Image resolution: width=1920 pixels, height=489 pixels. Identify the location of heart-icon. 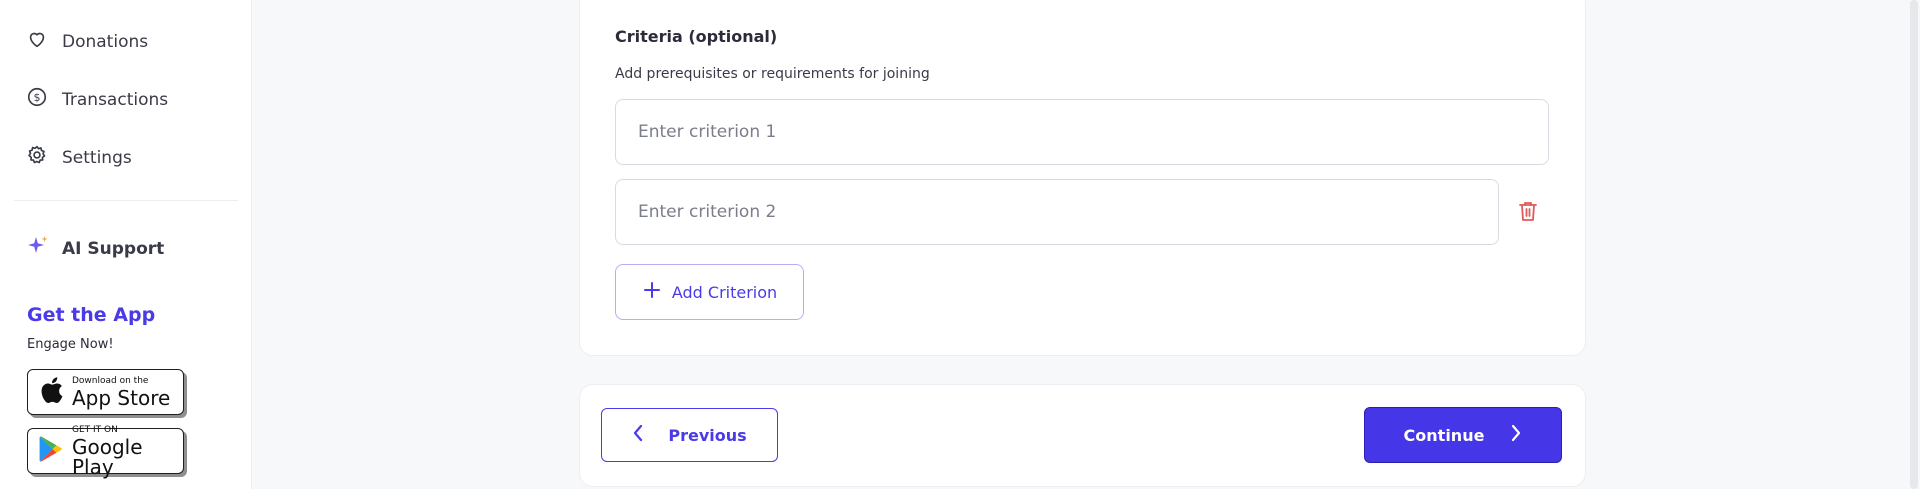
(37, 41).